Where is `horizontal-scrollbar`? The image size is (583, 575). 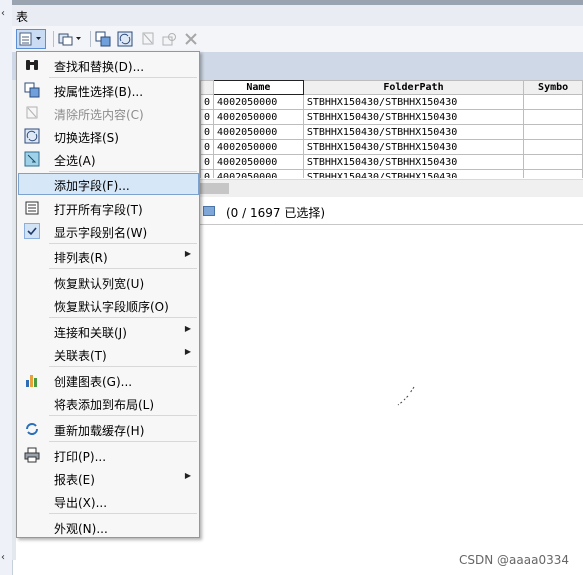 horizontal-scrollbar is located at coordinates (391, 188).